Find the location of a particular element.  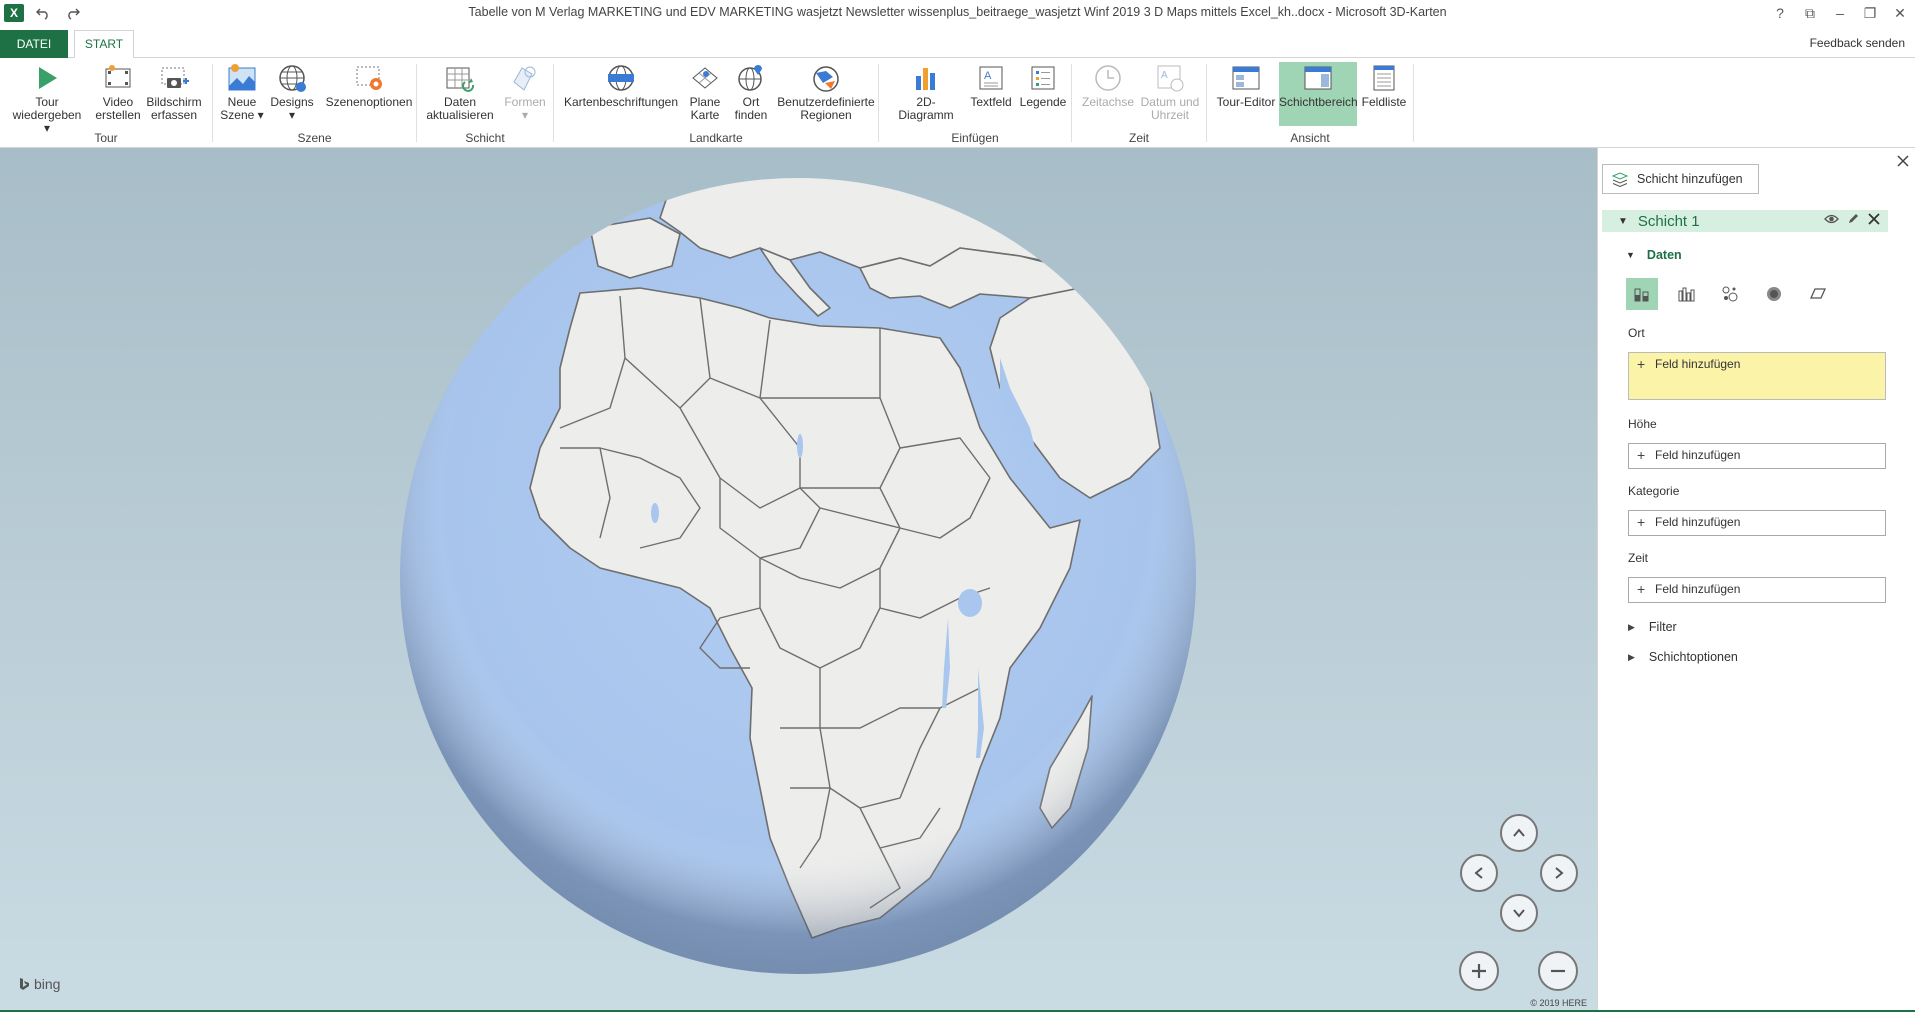

category-field-value: Feld hinzufügen is located at coordinates (1698, 522).